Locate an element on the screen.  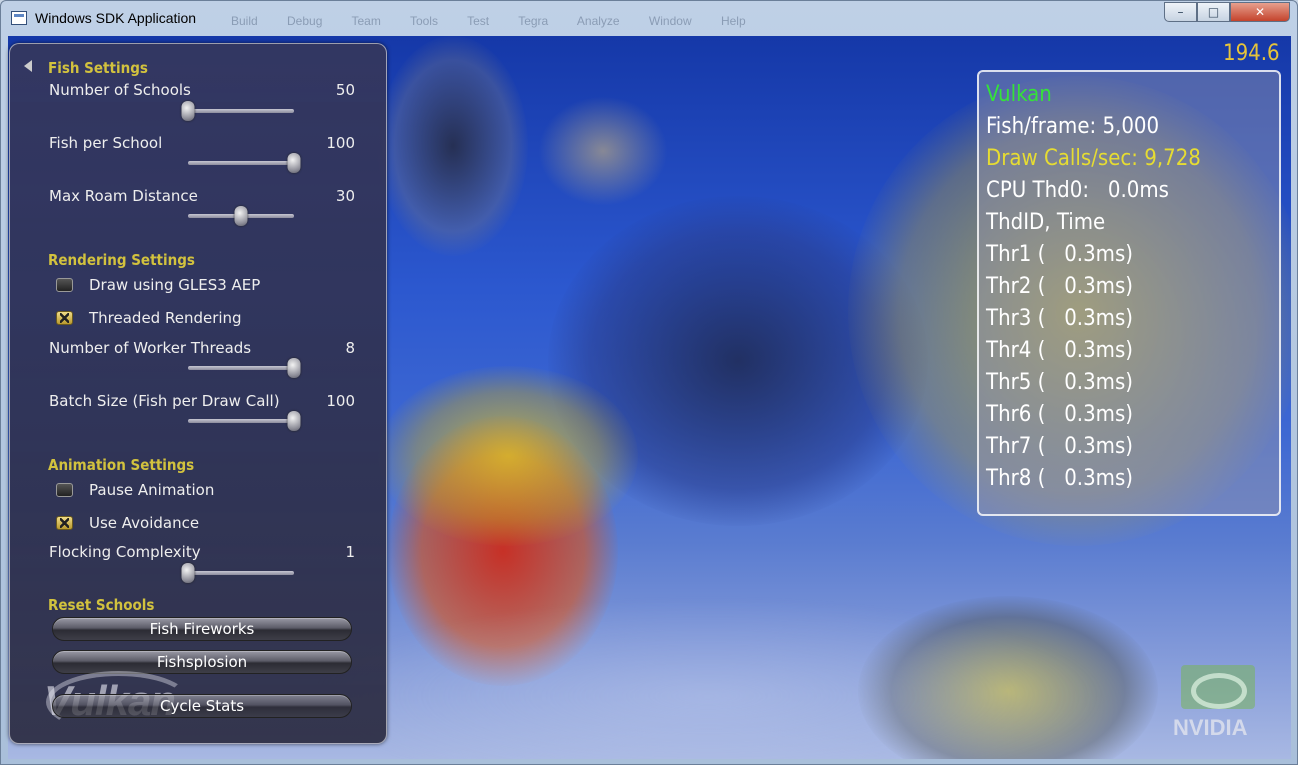
checkbox-label-gles3-aep: Draw using GLES3 AEP is located at coordinates (175, 285).